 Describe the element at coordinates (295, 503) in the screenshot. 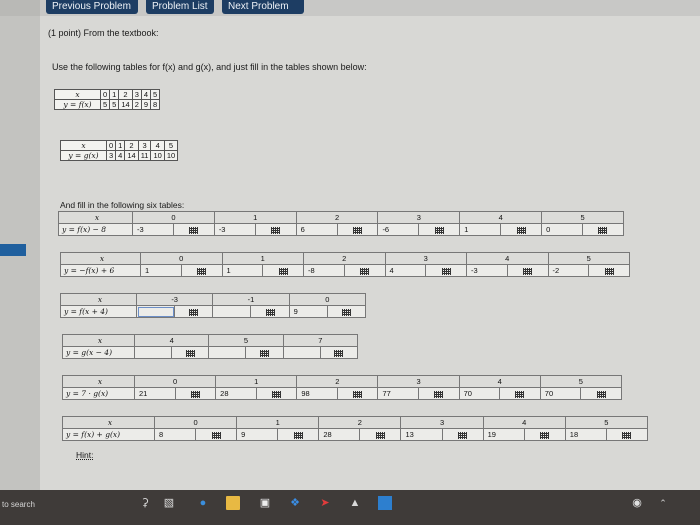

I see `dropbox-icon: ❖` at that location.